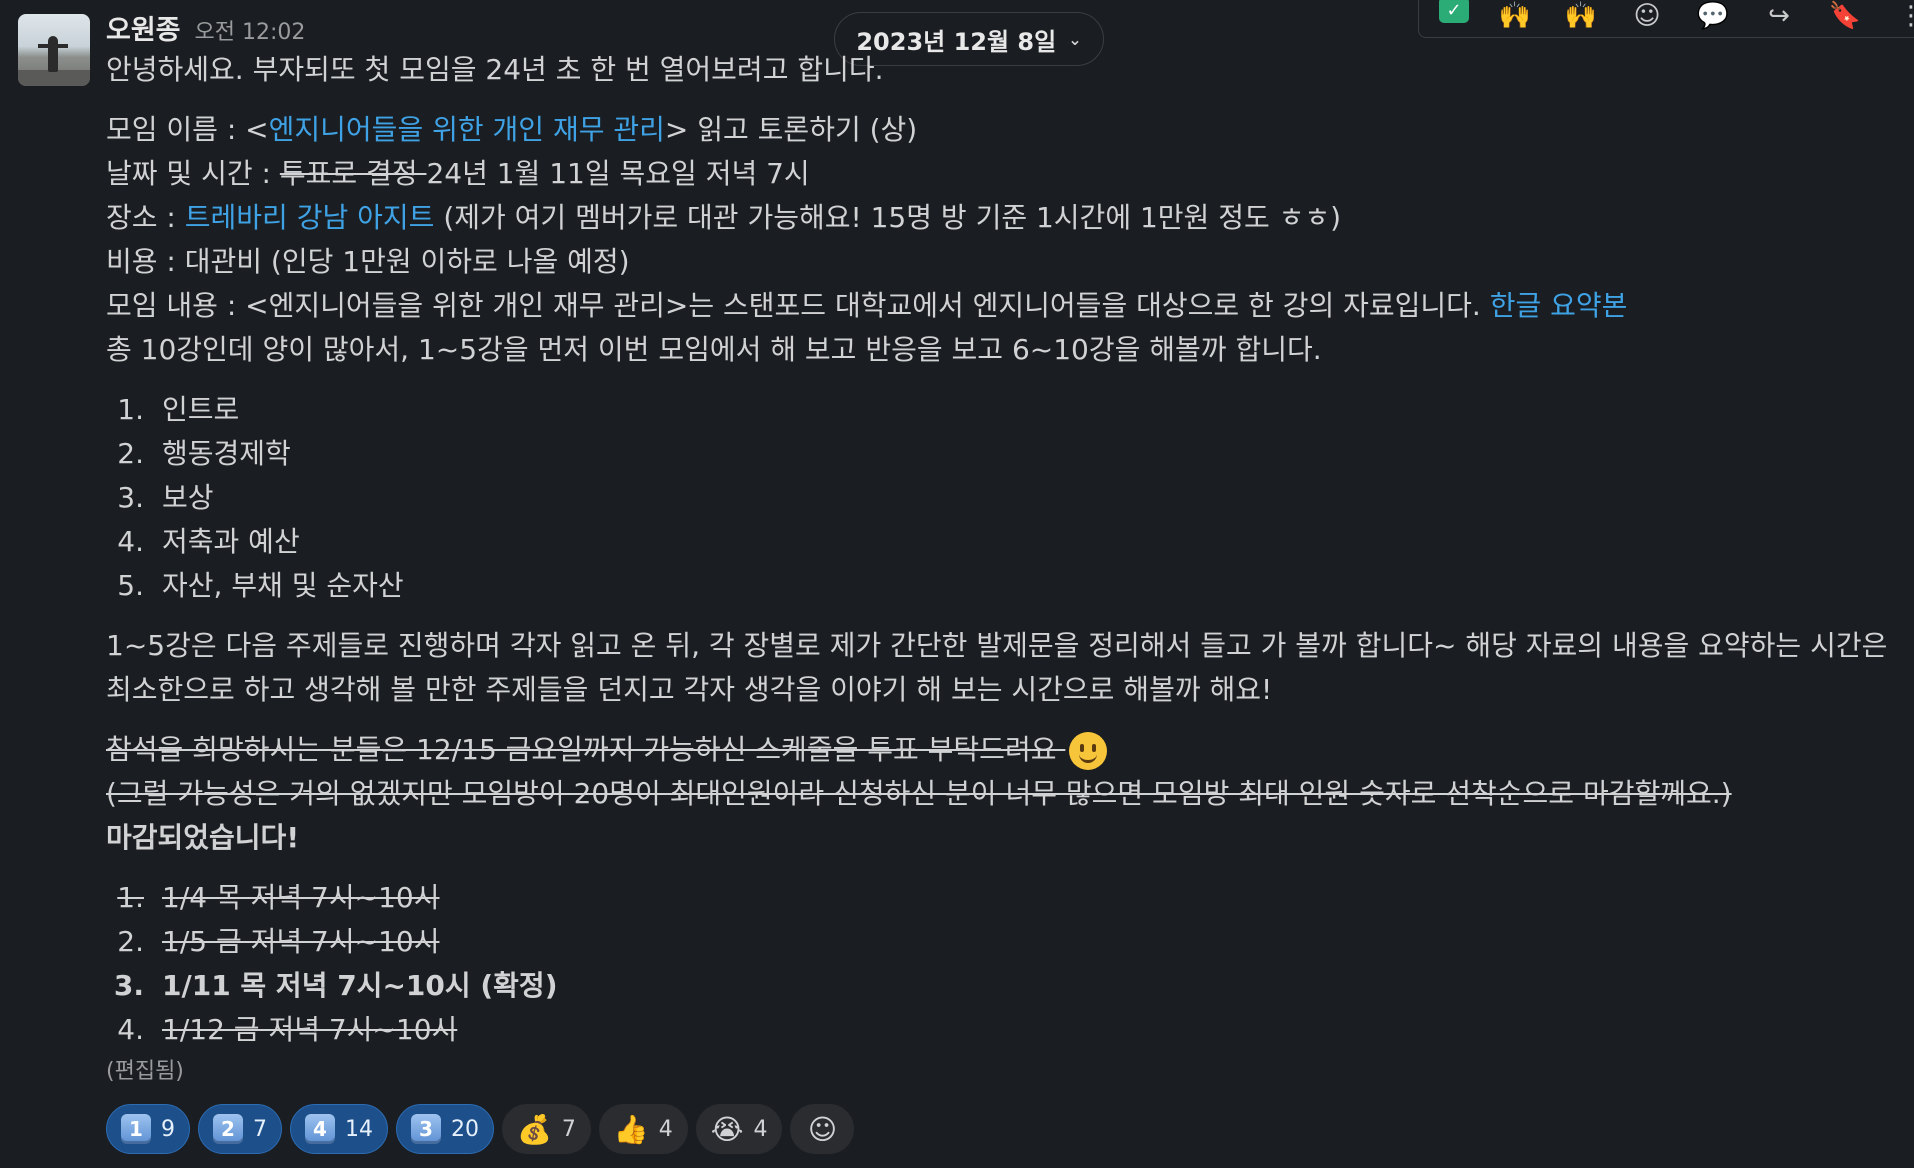 This screenshot has width=1914, height=1168. I want to click on reaction-thumbs-up: 👍 4, so click(643, 1129).